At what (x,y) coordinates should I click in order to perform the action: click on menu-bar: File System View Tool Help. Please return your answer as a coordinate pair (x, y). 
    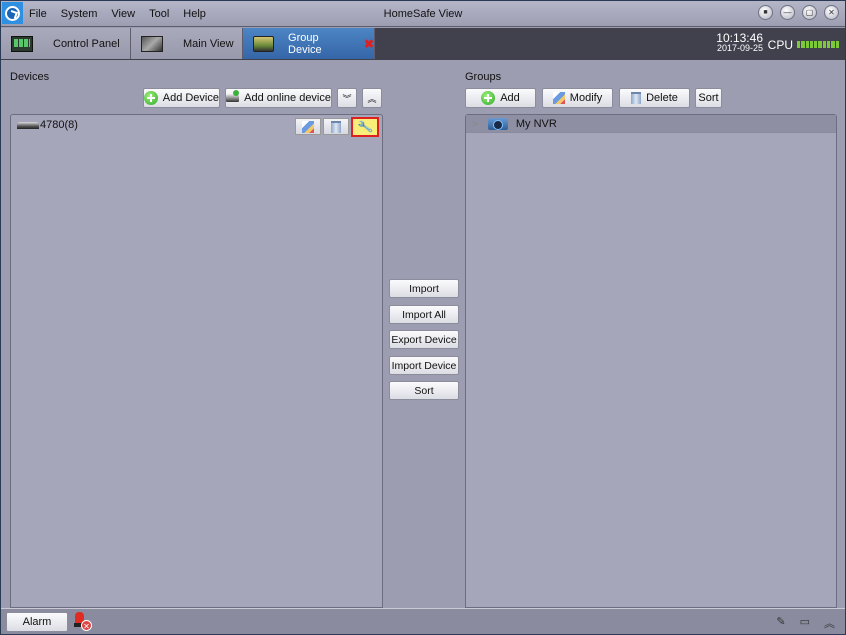
    Looking at the image, I should click on (124, 14).